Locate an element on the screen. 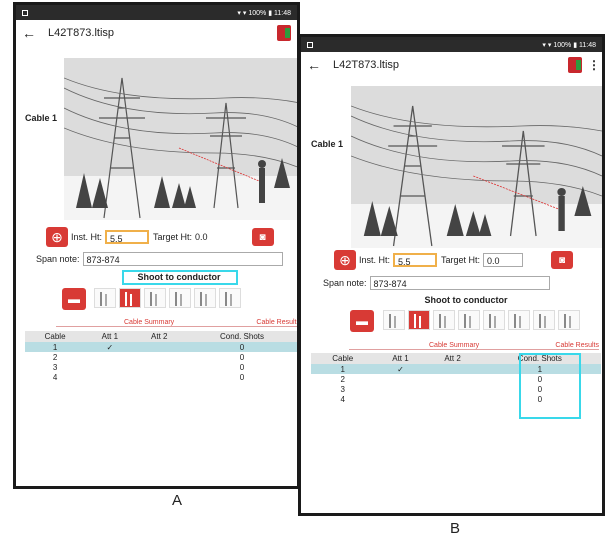 The width and height of the screenshot is (610, 542). target-ht-value: 0.0 is located at coordinates (201, 237).